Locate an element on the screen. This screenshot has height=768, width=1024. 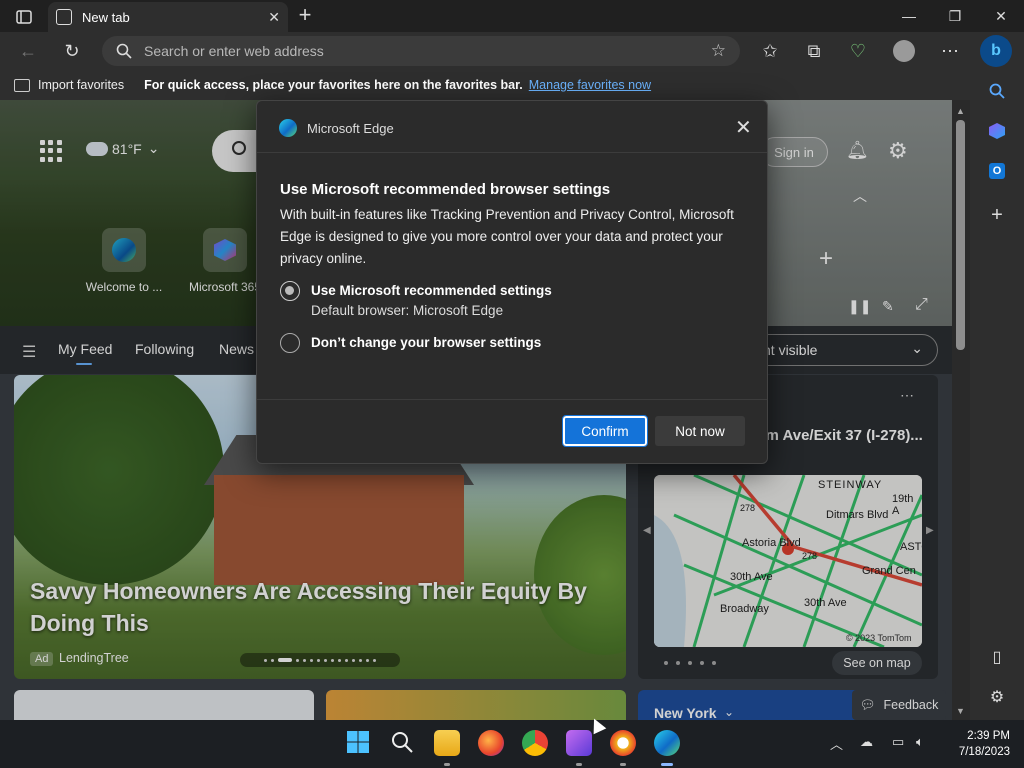
close-tab-icon: ✕ is located at coordinates (274, 17).